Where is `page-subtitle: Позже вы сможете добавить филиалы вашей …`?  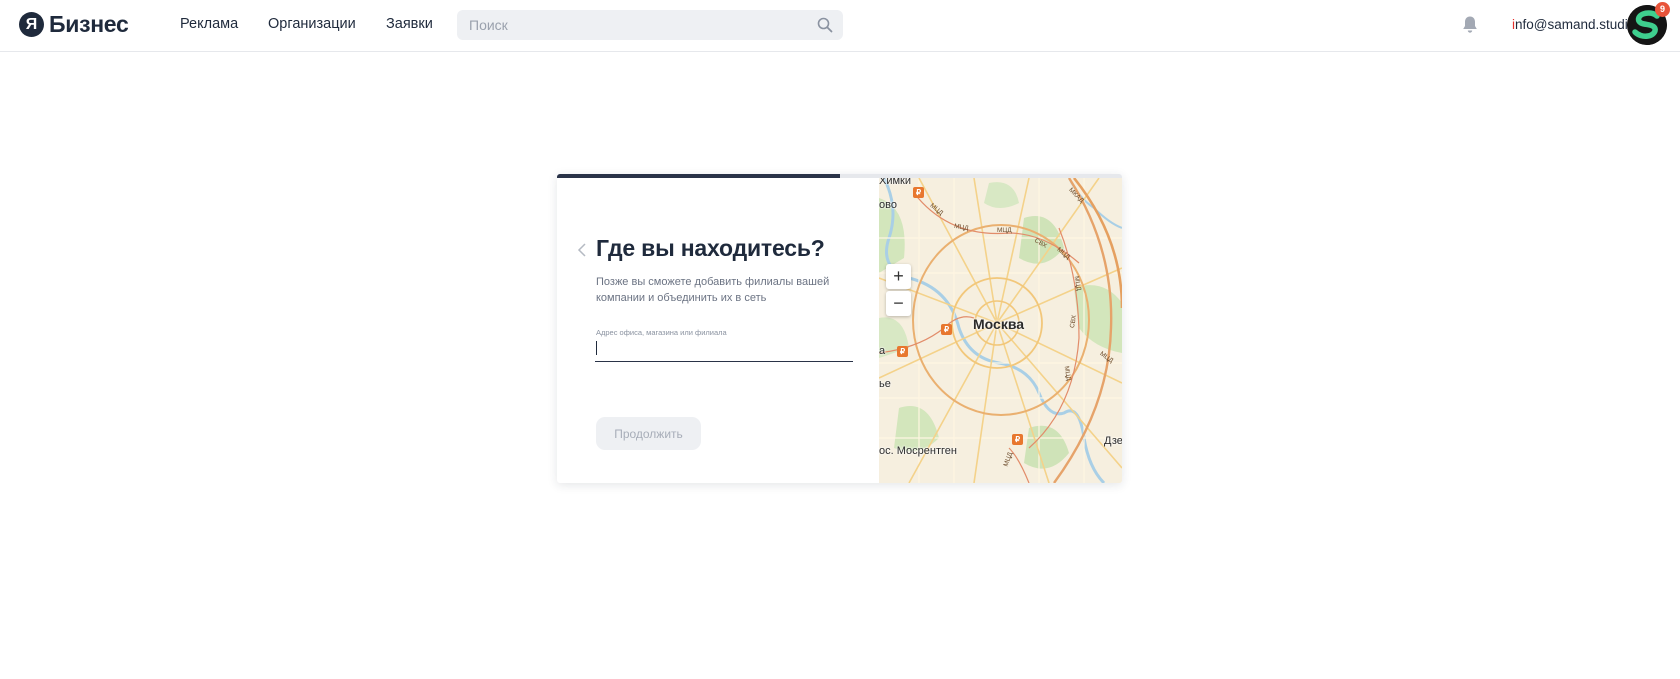 page-subtitle: Позже вы сможете добавить филиалы вашей … is located at coordinates (713, 290).